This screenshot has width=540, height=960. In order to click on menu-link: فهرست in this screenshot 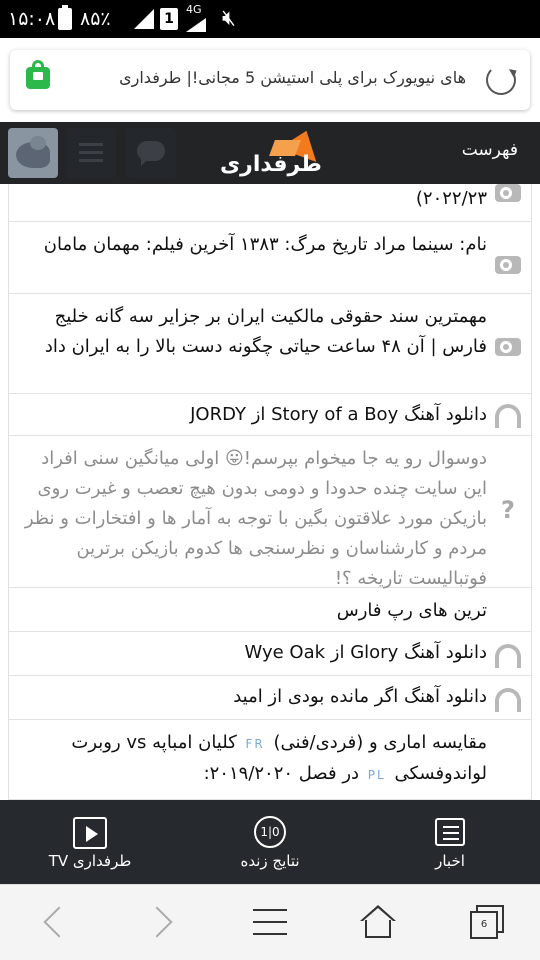, I will do `click(490, 150)`.